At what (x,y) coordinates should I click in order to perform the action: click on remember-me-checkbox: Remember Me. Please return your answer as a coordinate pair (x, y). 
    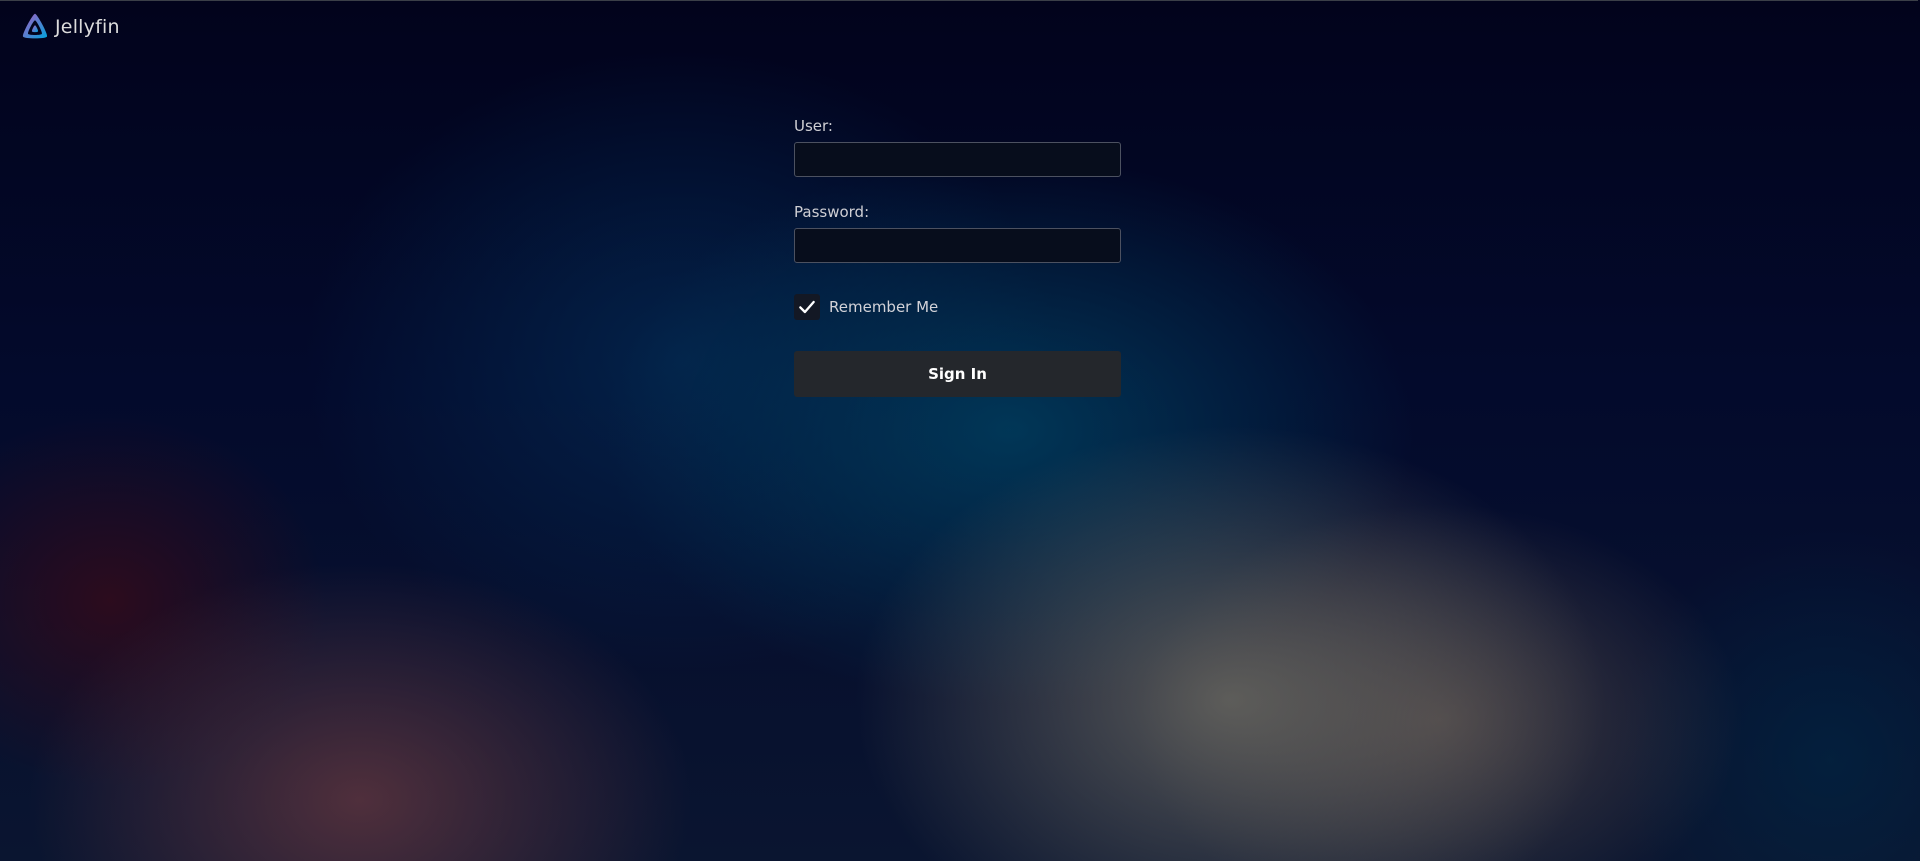
    Looking at the image, I should click on (866, 307).